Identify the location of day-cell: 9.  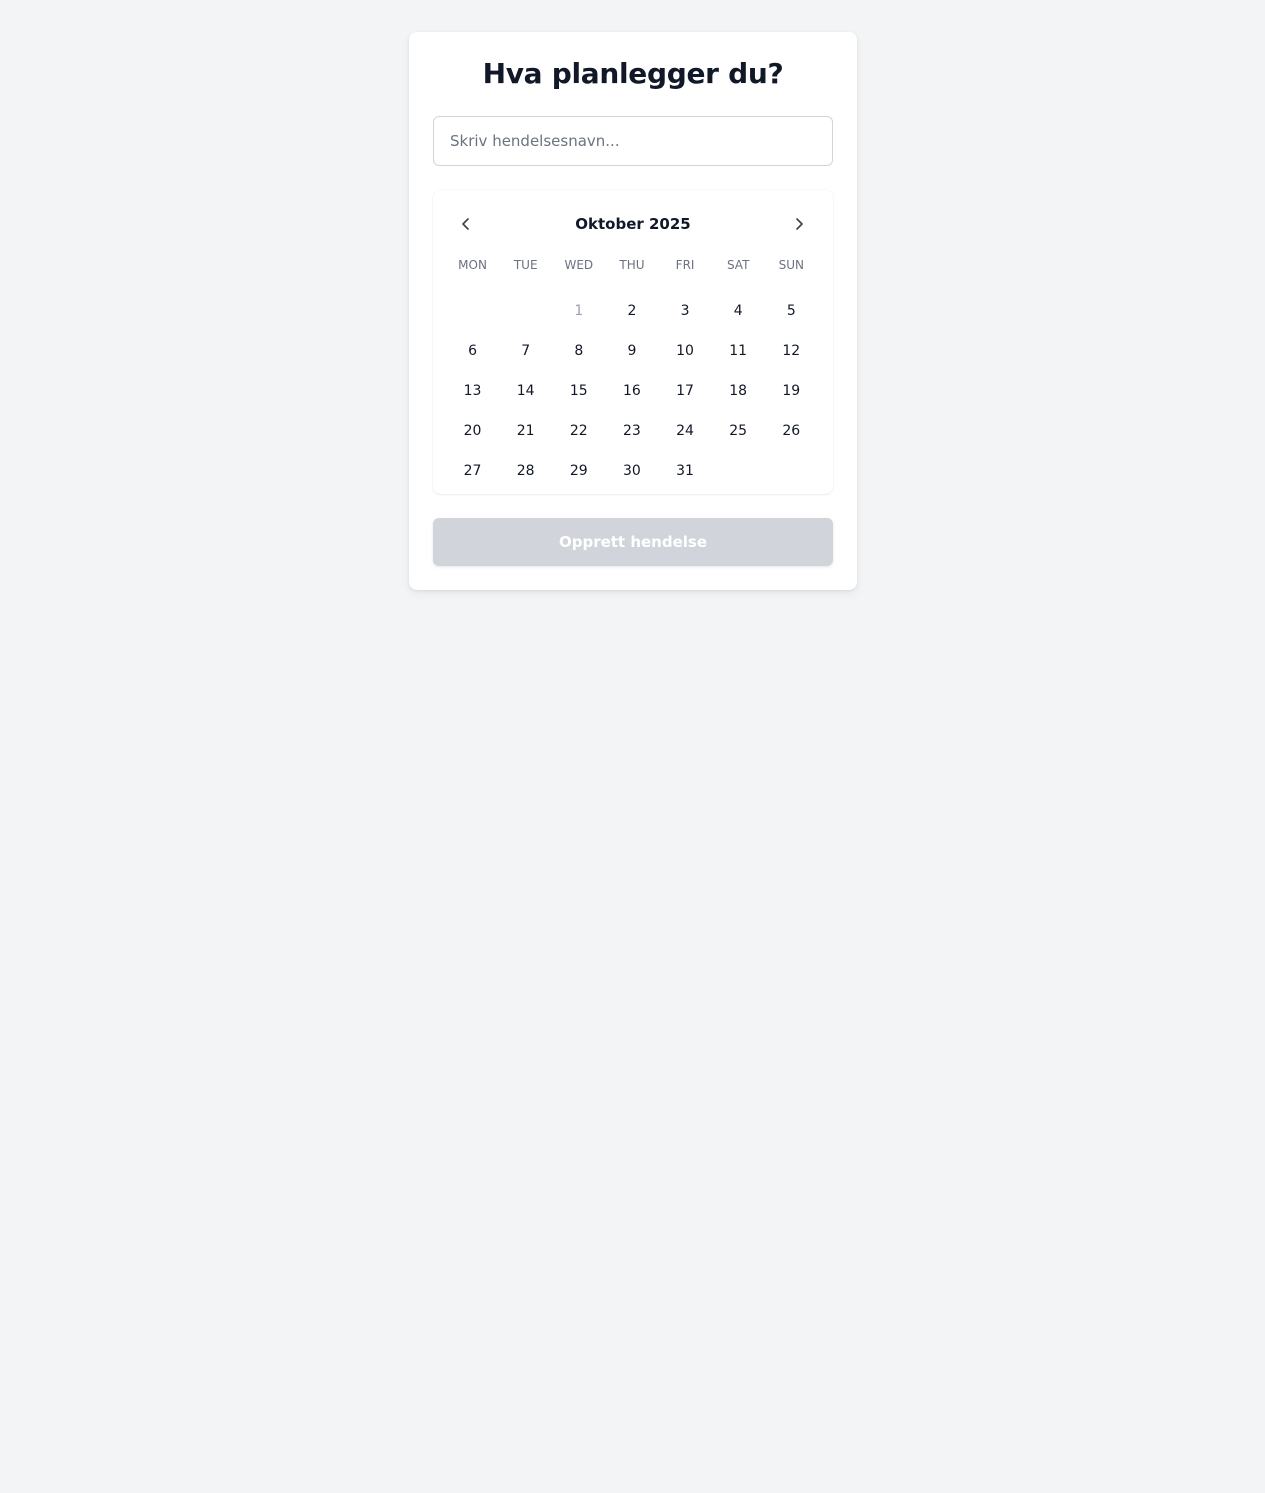
(631, 351).